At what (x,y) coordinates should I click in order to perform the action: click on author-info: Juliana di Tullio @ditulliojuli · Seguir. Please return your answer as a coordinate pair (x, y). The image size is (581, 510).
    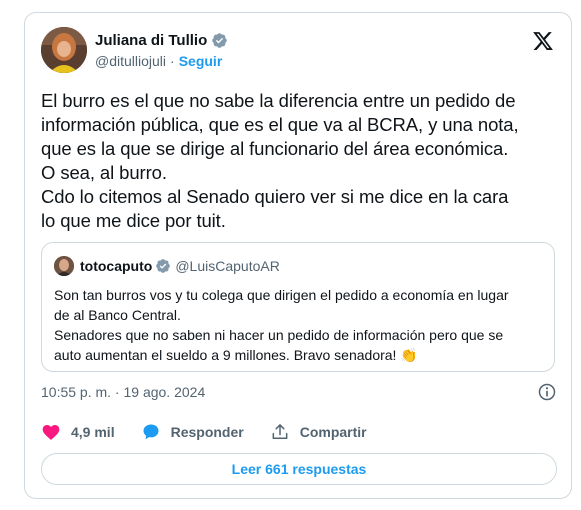
    Looking at the image, I should click on (161, 49).